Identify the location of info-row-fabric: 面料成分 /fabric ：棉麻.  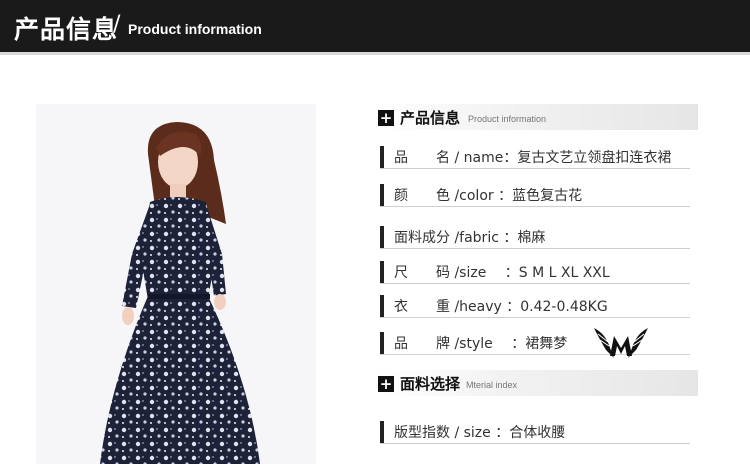
(535, 236).